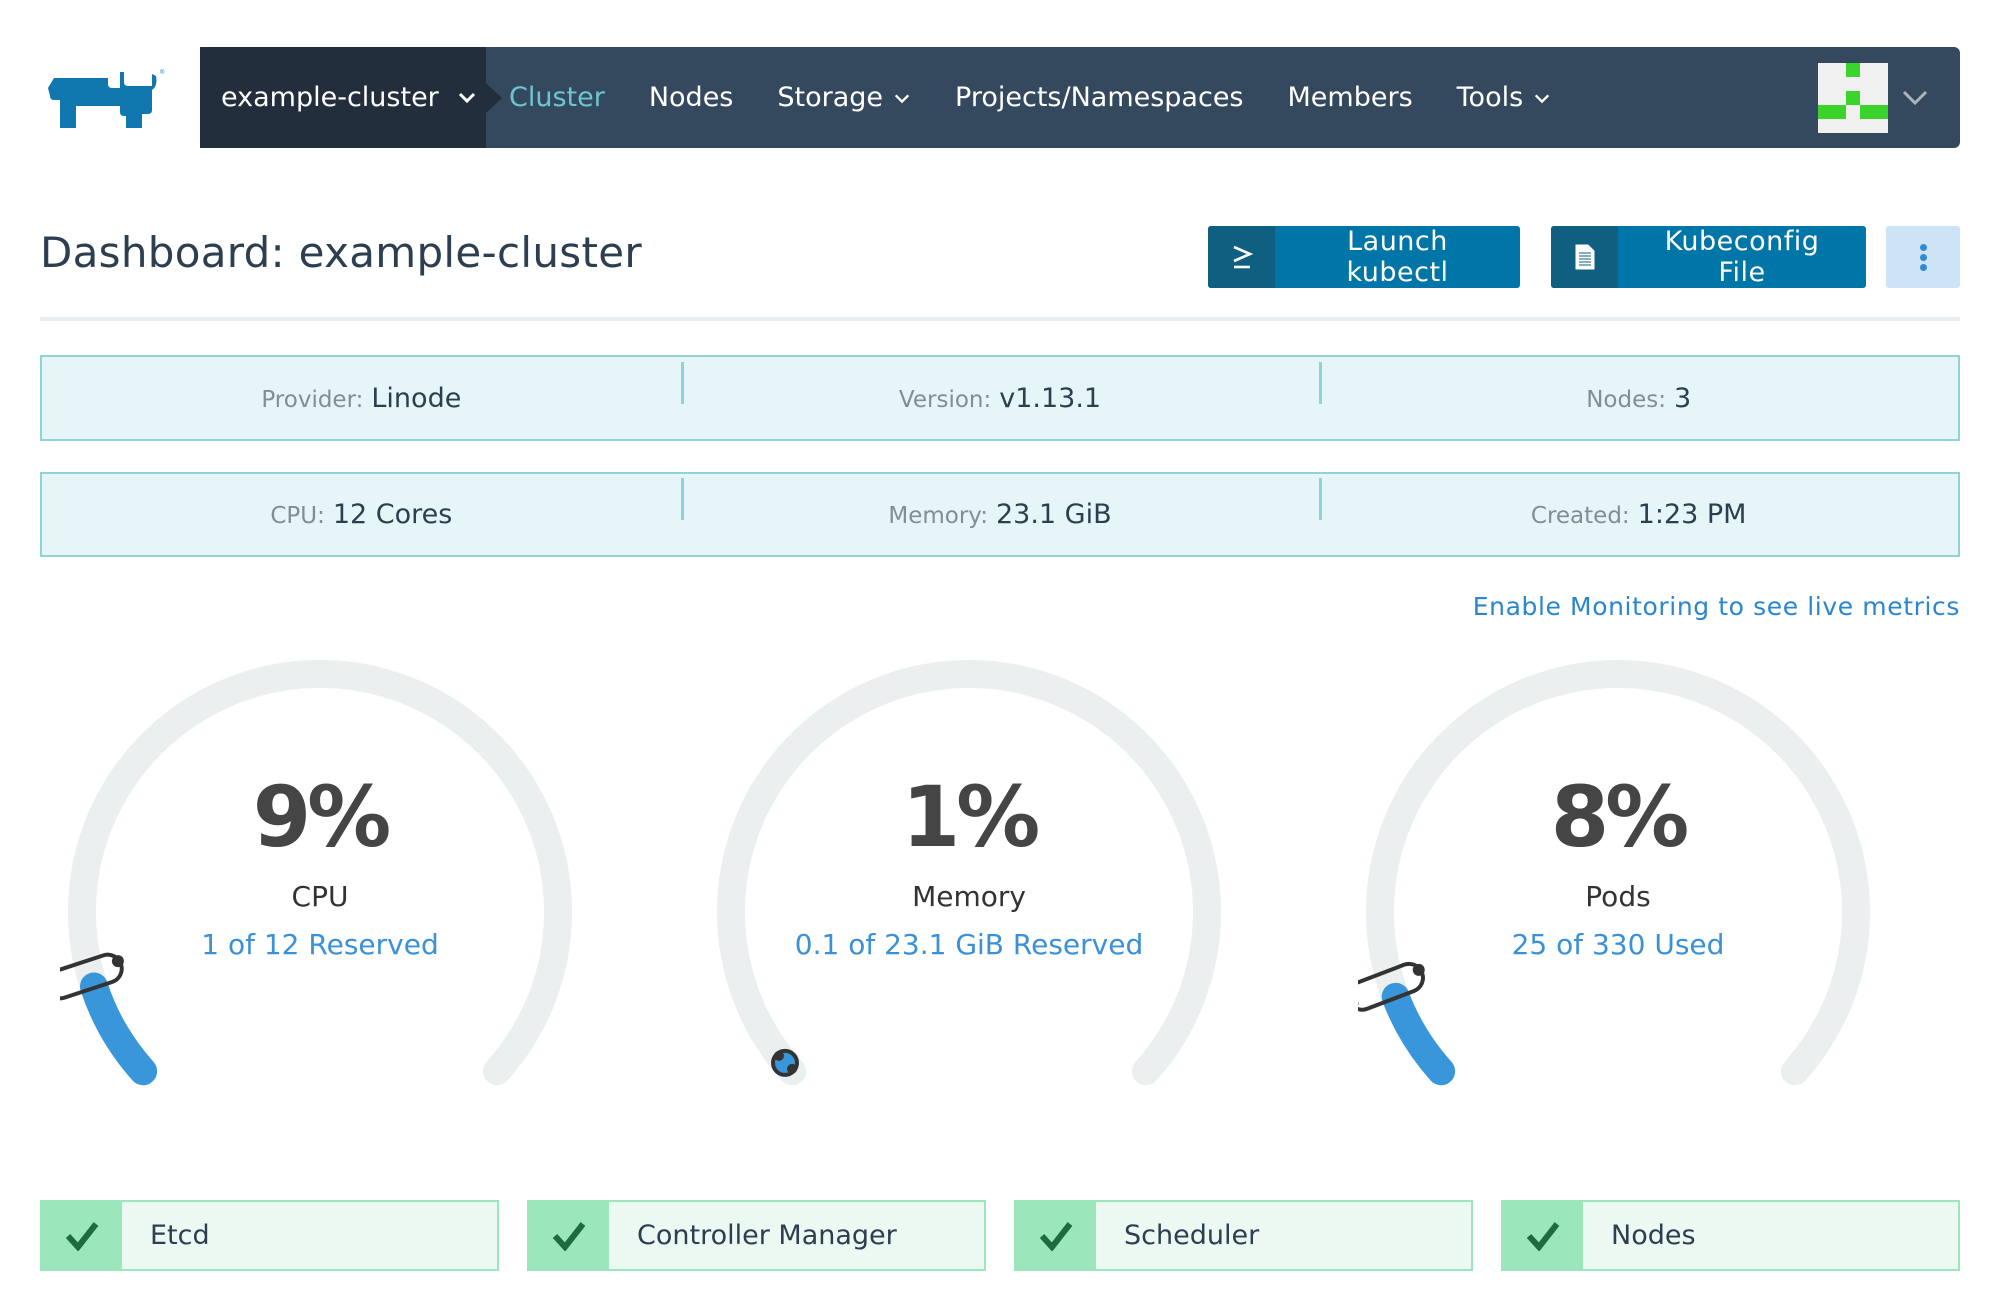 This screenshot has width=2000, height=1295. I want to click on info-key: Created:, so click(1580, 516).